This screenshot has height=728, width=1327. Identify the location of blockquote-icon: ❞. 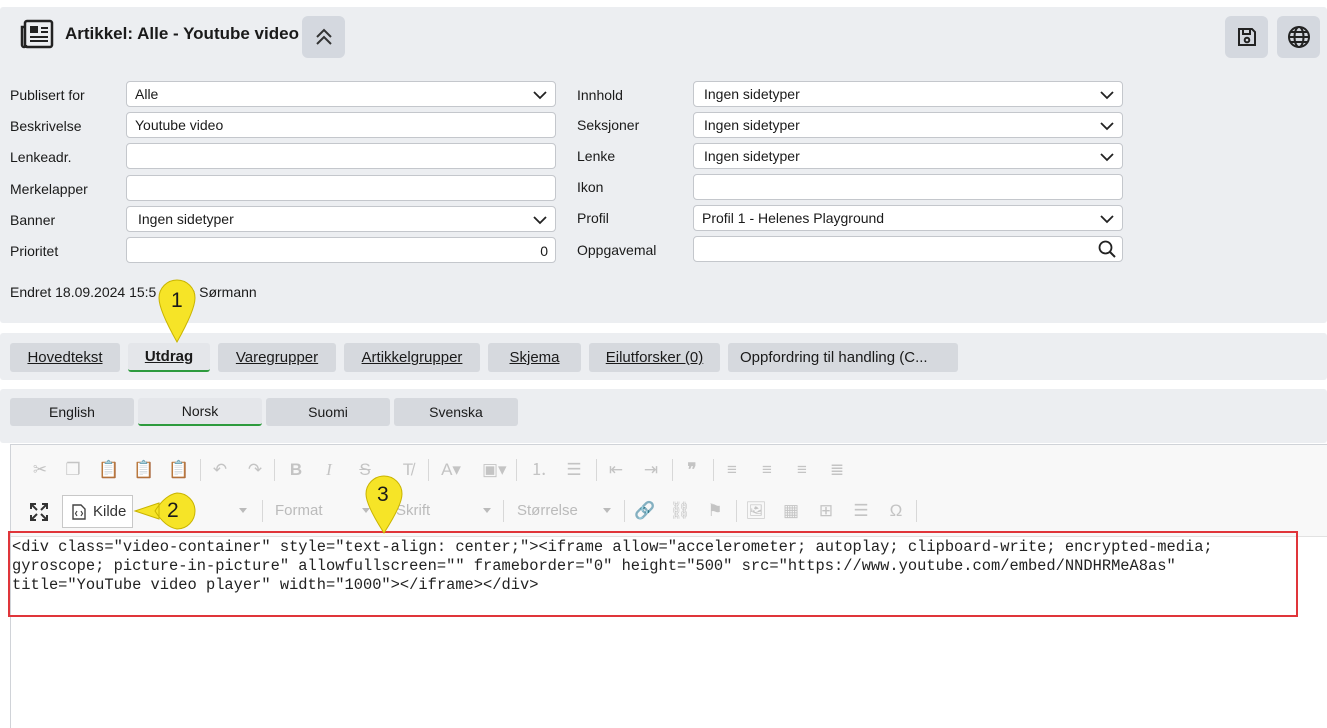
(692, 470).